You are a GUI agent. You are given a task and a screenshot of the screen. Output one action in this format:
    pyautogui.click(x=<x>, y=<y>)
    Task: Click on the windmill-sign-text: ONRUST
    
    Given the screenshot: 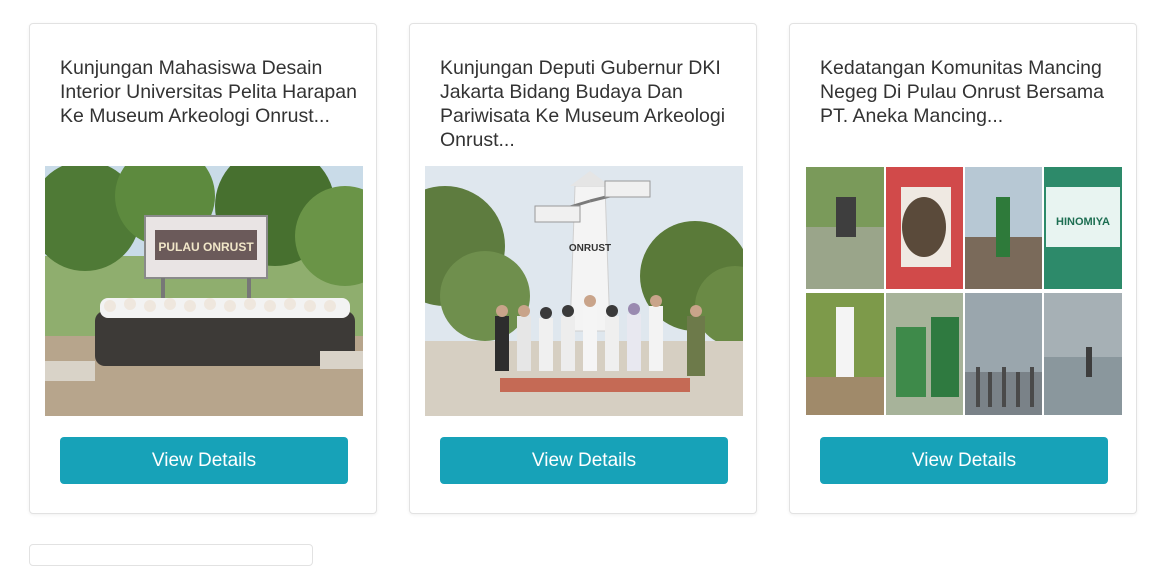 What is the action you would take?
    pyautogui.click(x=590, y=248)
    